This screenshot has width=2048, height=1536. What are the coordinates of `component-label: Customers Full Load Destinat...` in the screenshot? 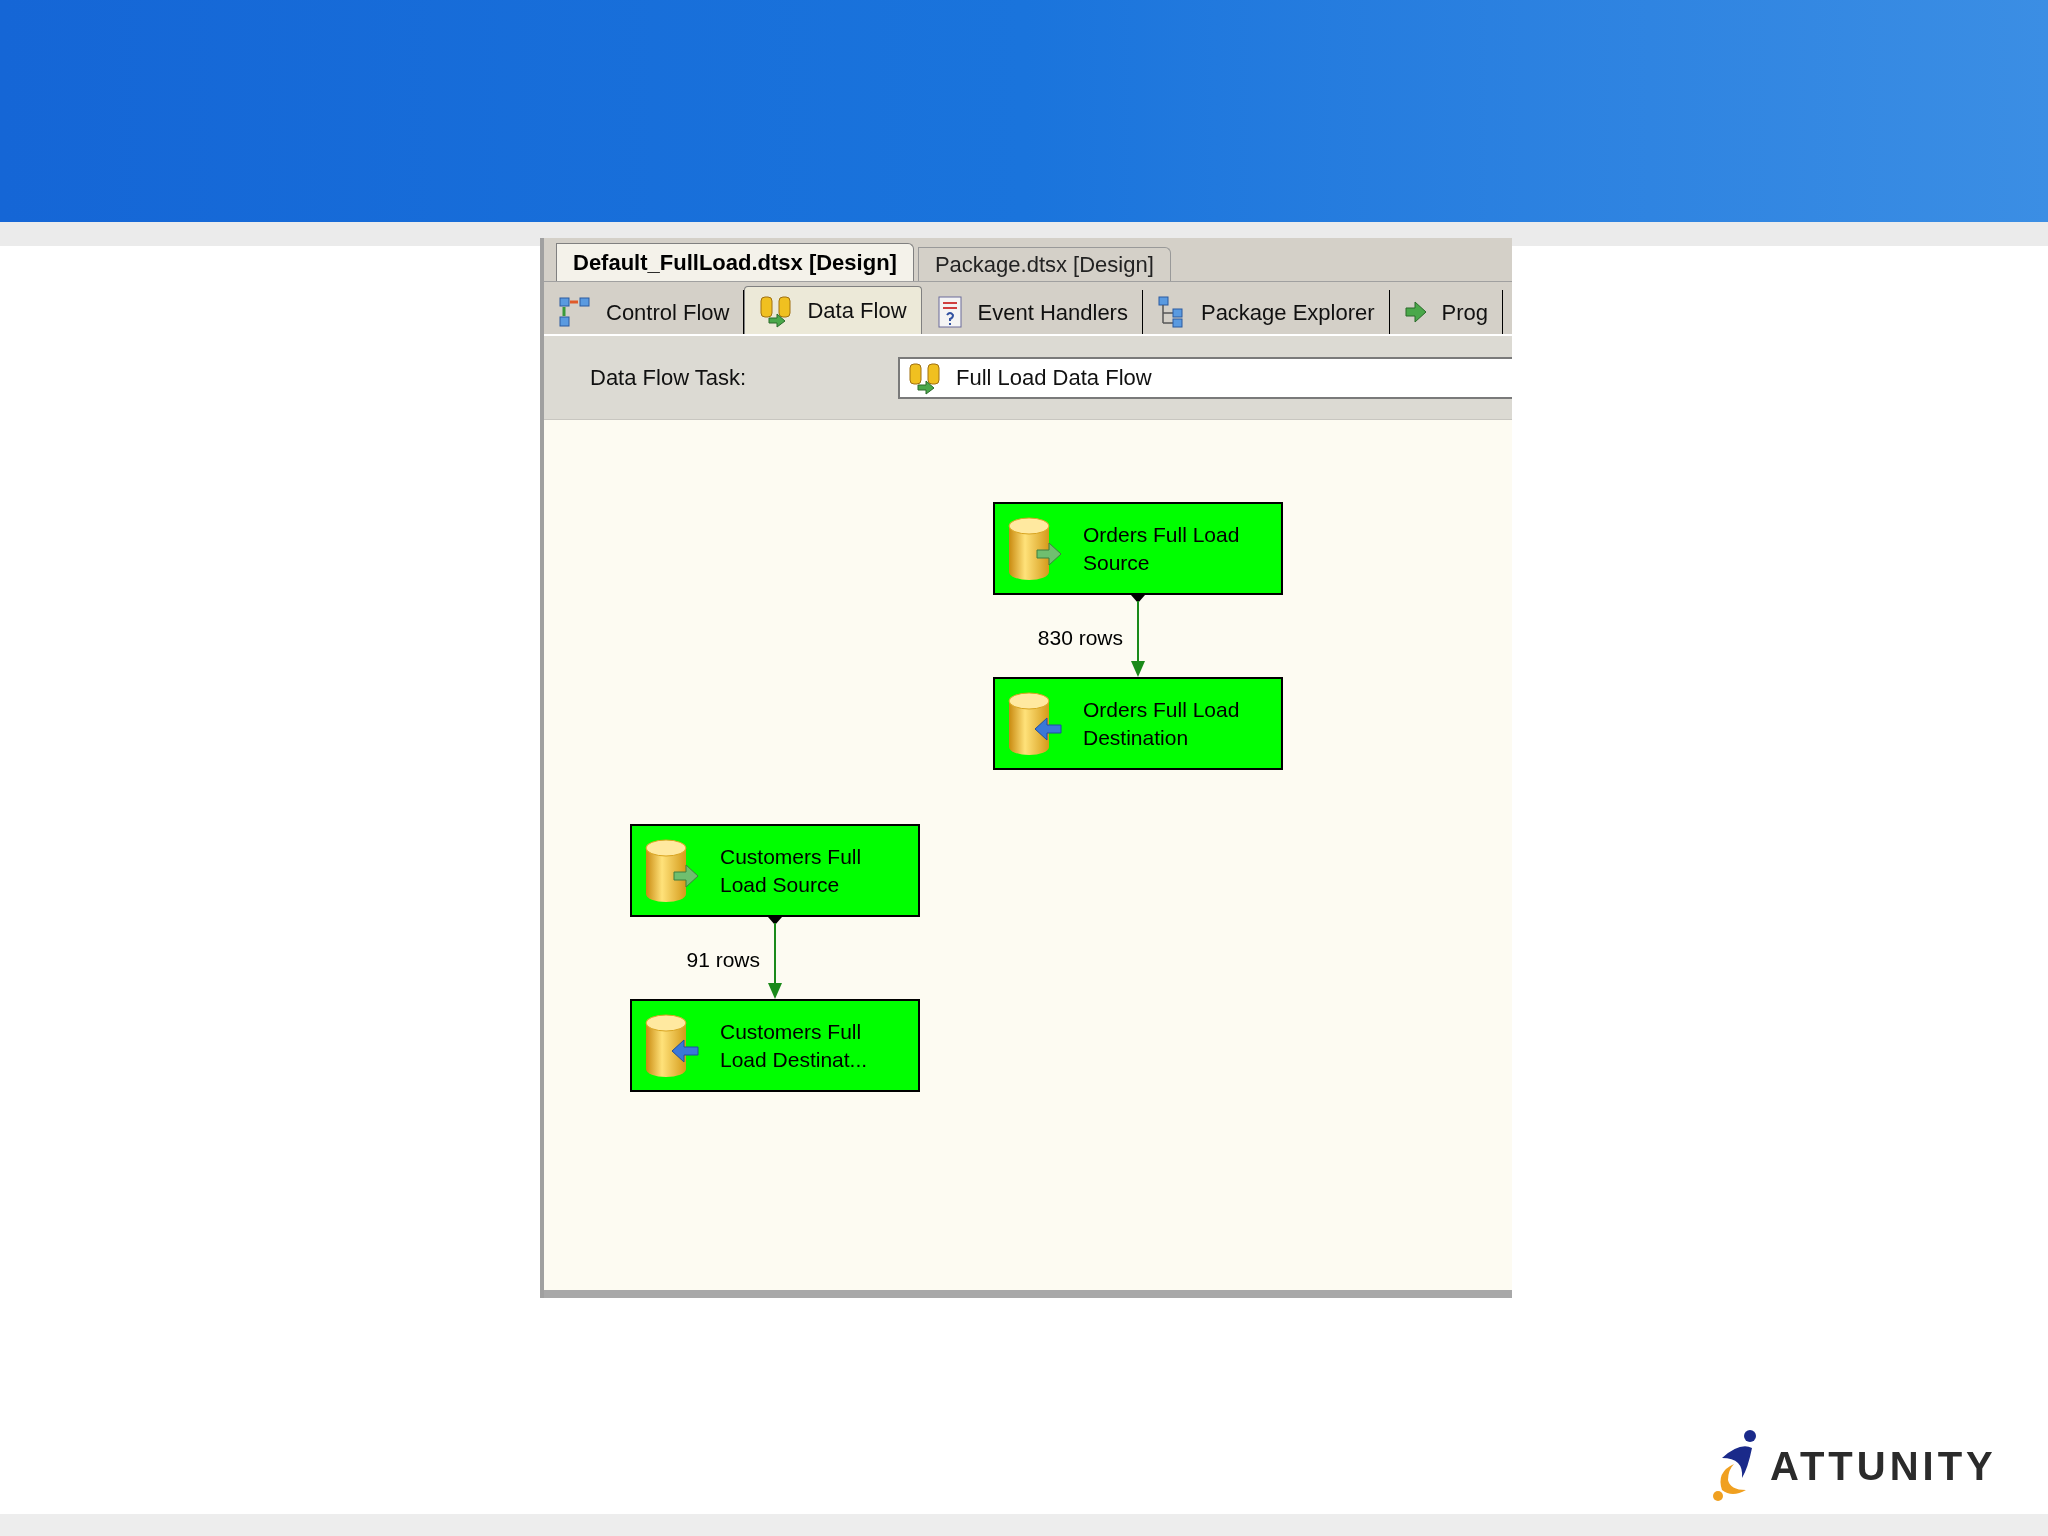 It's located at (794, 1045).